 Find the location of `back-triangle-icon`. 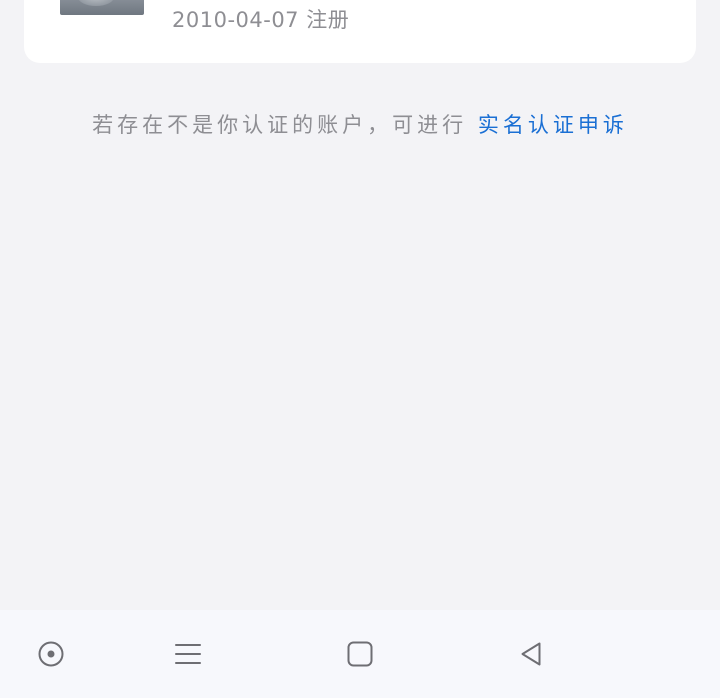

back-triangle-icon is located at coordinates (531, 654).